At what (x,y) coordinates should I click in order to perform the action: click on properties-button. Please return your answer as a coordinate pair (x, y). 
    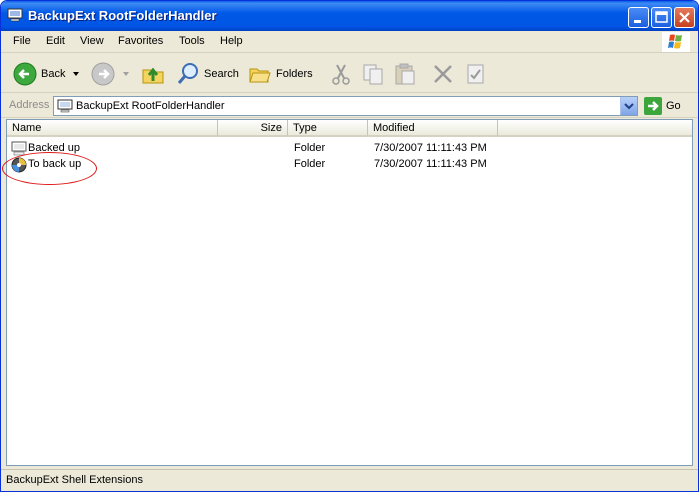
    Looking at the image, I should click on (476, 74).